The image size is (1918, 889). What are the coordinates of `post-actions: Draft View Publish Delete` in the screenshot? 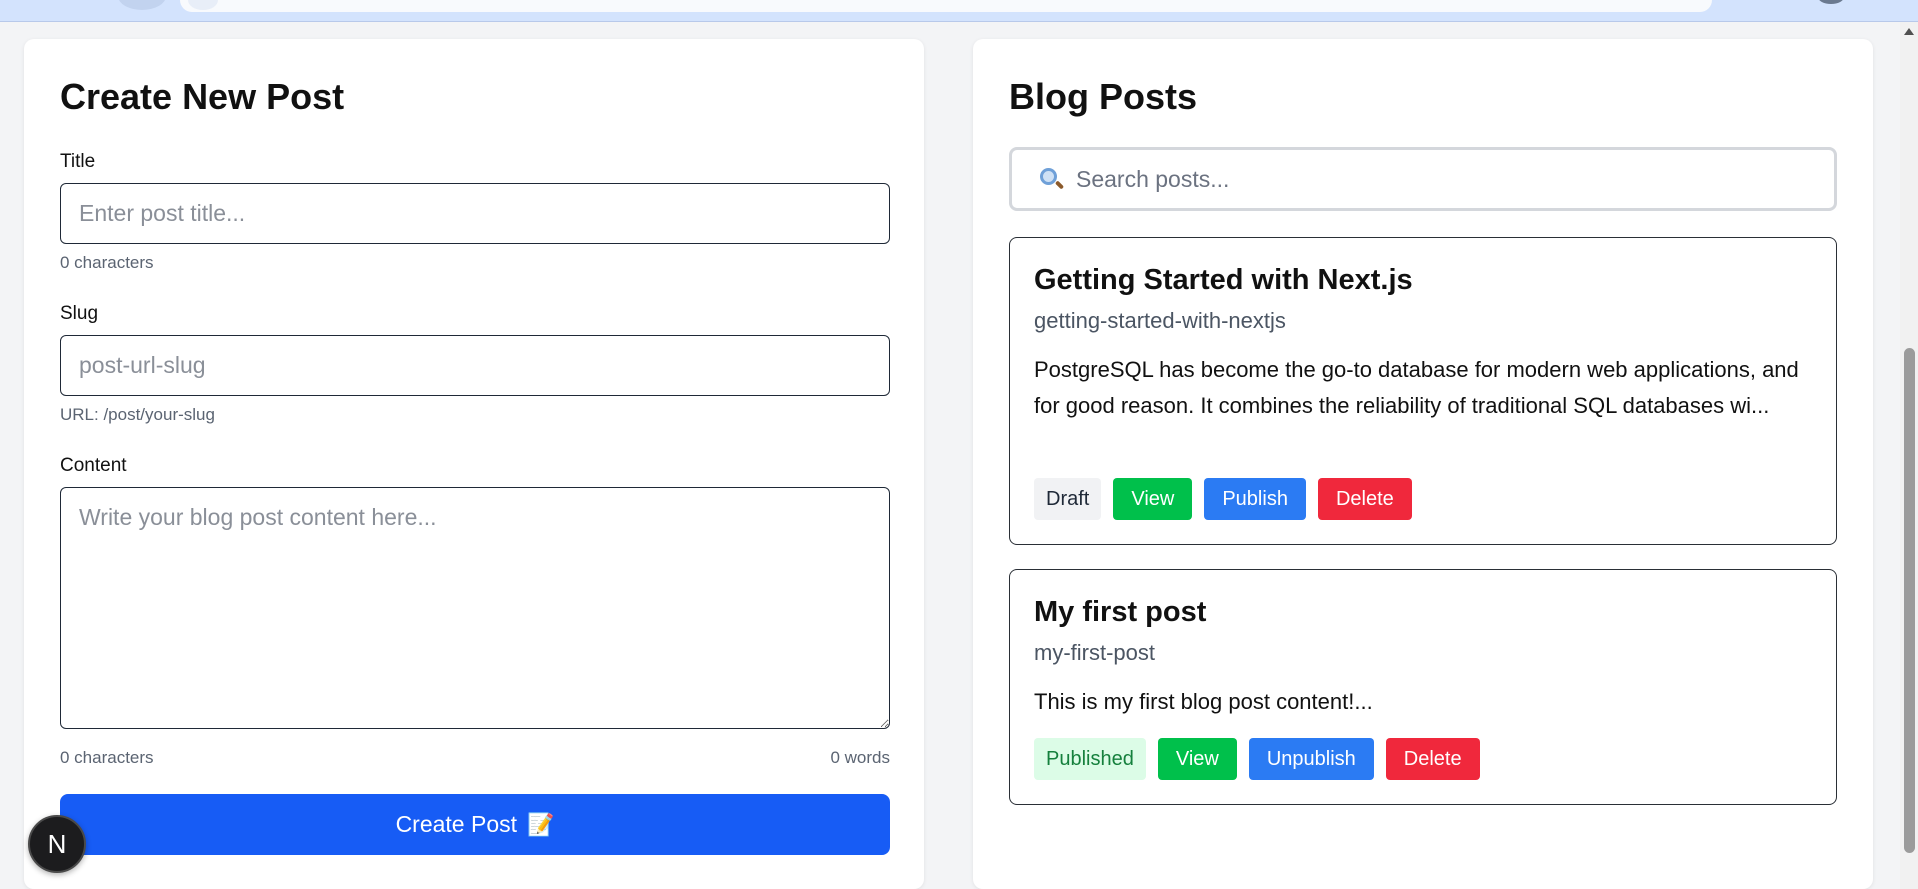 It's located at (1223, 499).